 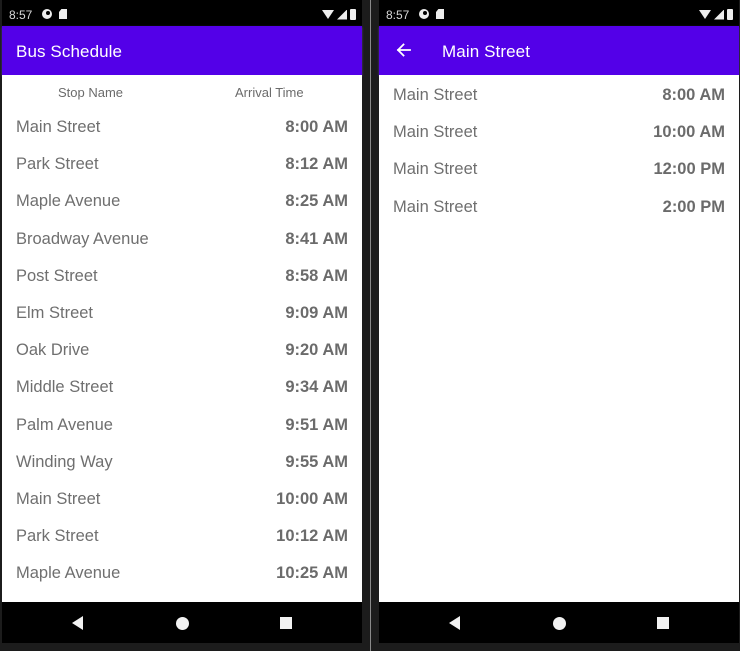 What do you see at coordinates (559, 206) in the screenshot?
I see `table-row: Main Street 2:00 PM` at bounding box center [559, 206].